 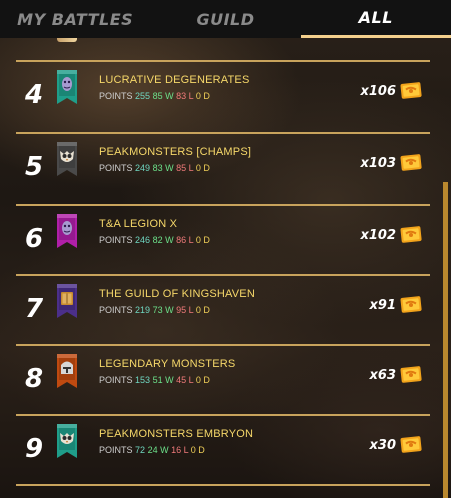 What do you see at coordinates (154, 224) in the screenshot?
I see `guild-name: T&A LEGION X` at bounding box center [154, 224].